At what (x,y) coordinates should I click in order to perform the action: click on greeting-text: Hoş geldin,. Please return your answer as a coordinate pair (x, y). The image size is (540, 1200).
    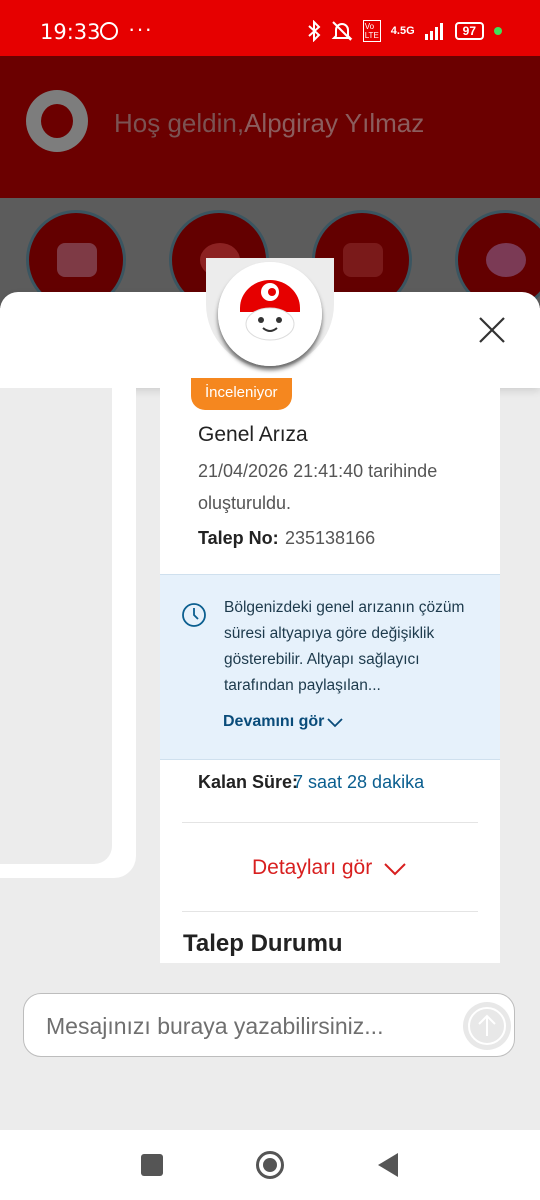
    Looking at the image, I should click on (179, 123).